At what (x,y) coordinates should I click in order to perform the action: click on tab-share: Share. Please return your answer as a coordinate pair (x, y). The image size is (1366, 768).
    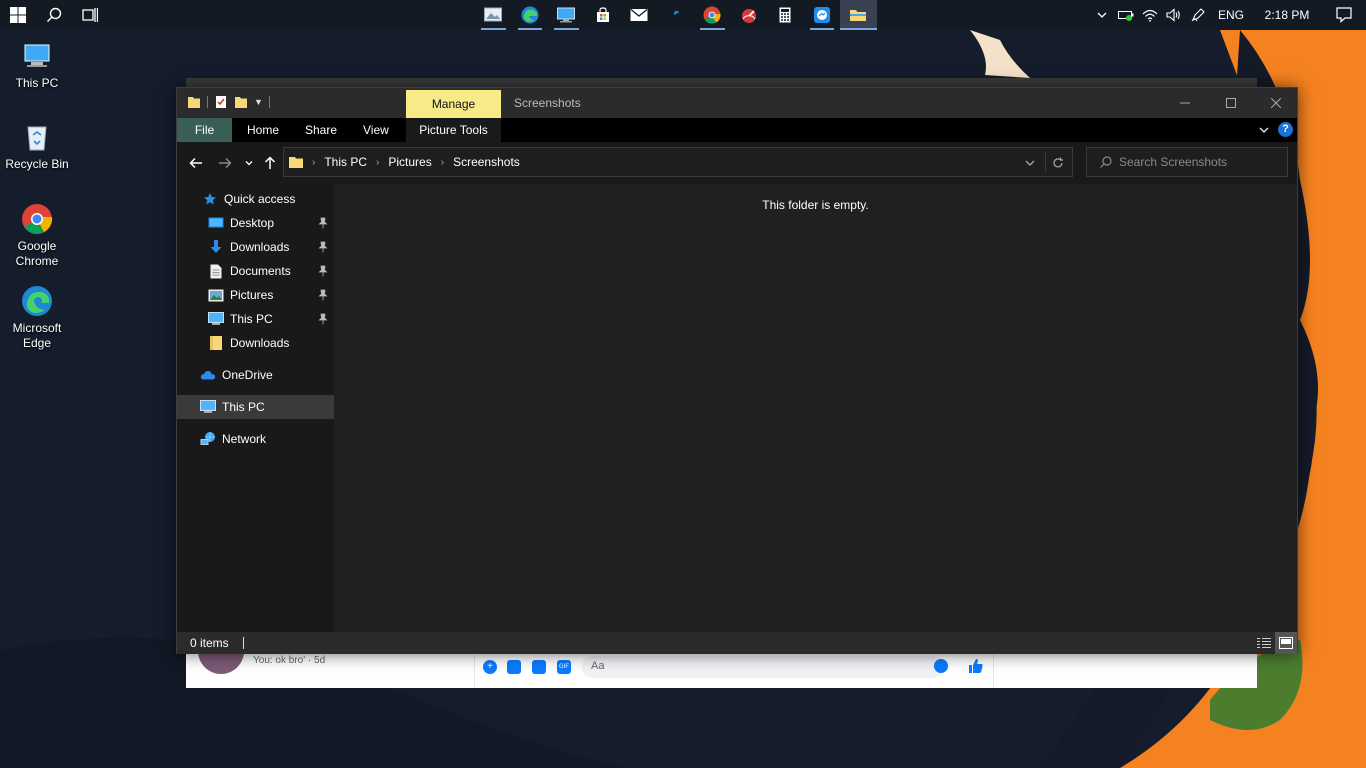
    Looking at the image, I should click on (321, 130).